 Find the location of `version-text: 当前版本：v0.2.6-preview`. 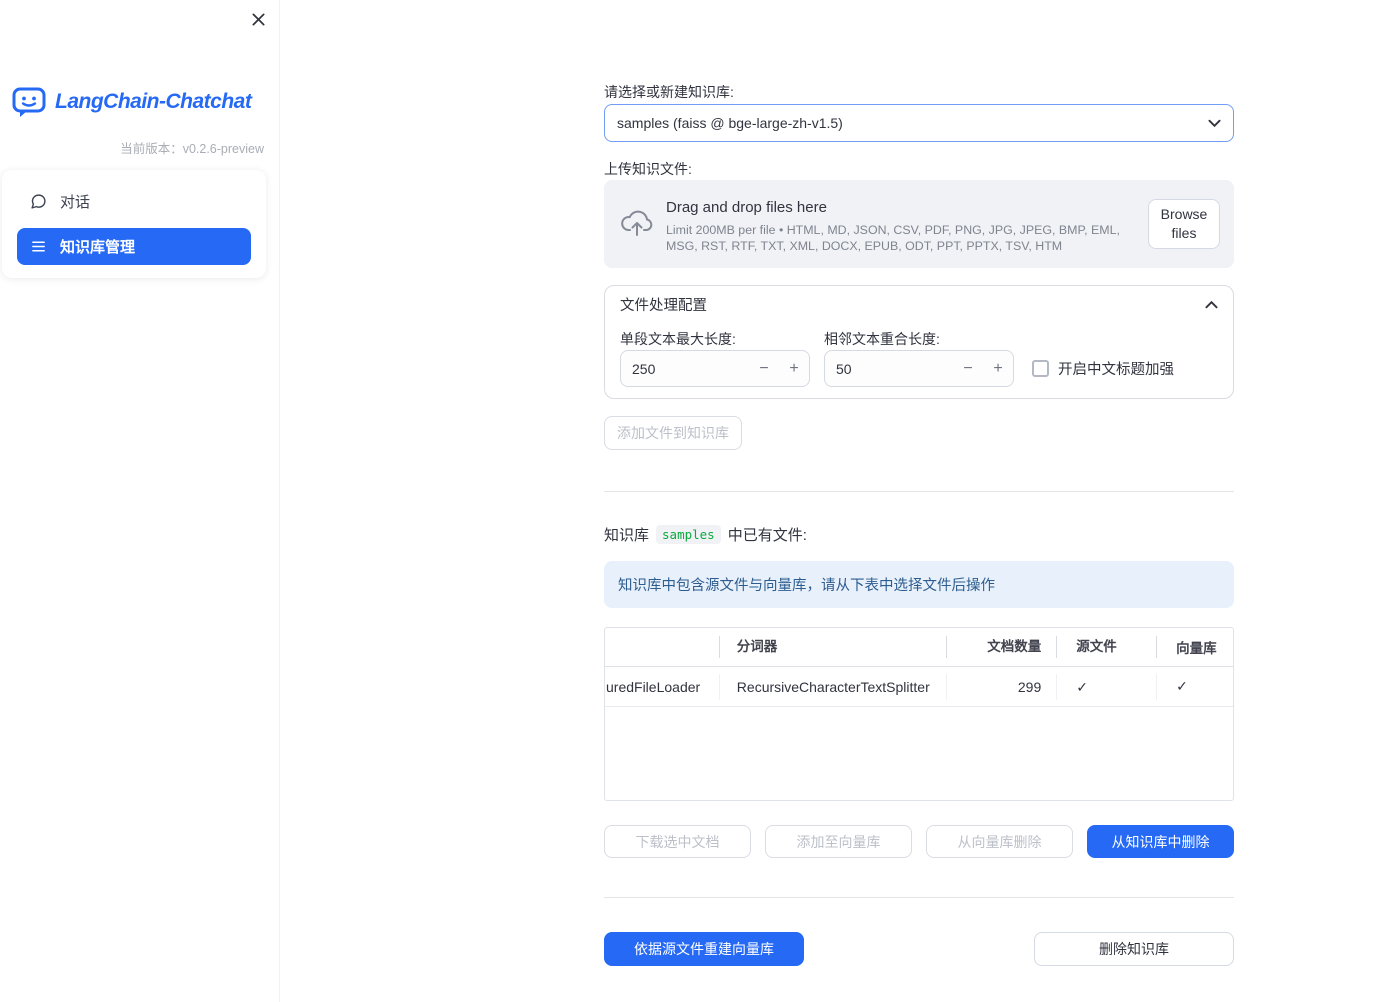

version-text: 当前版本：v0.2.6-preview is located at coordinates (192, 147).